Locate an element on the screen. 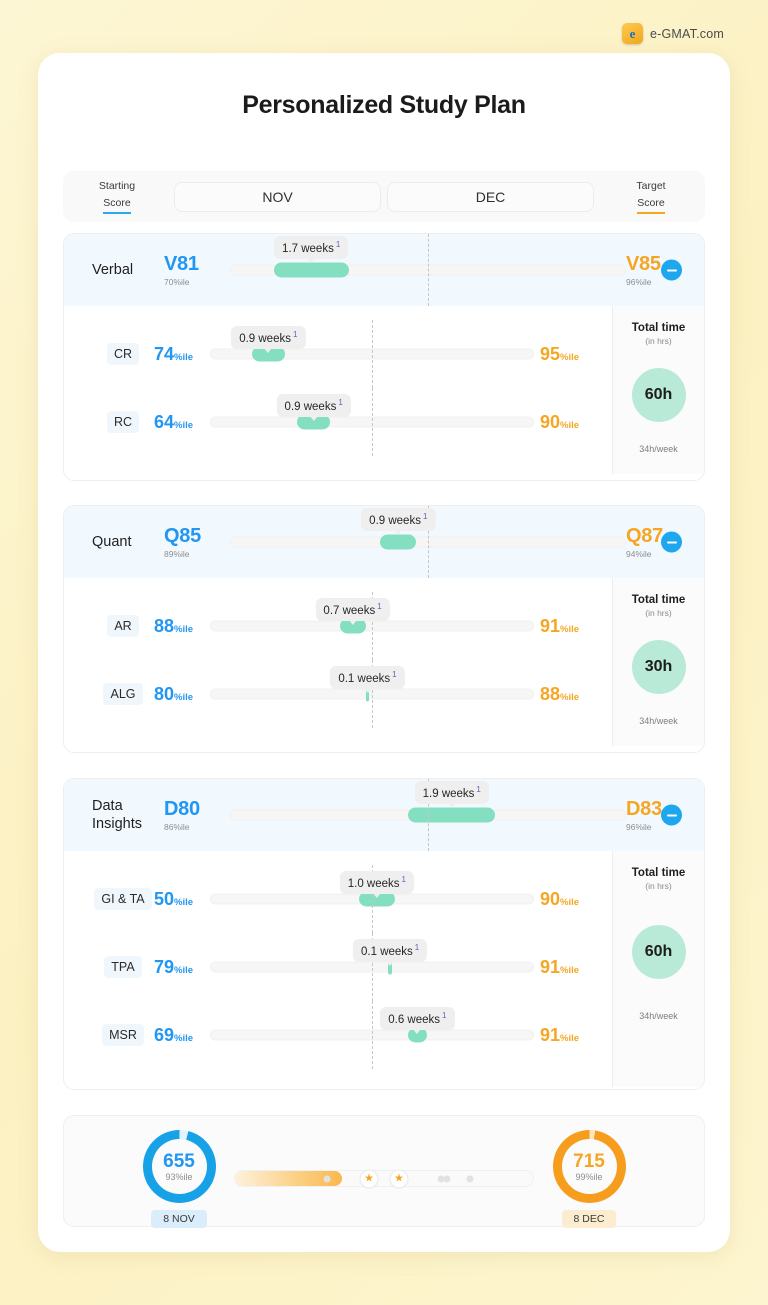  section-header: Quant Q85 89%ile 0.9 weeks 1 Q87 94%ile is located at coordinates (384, 542).